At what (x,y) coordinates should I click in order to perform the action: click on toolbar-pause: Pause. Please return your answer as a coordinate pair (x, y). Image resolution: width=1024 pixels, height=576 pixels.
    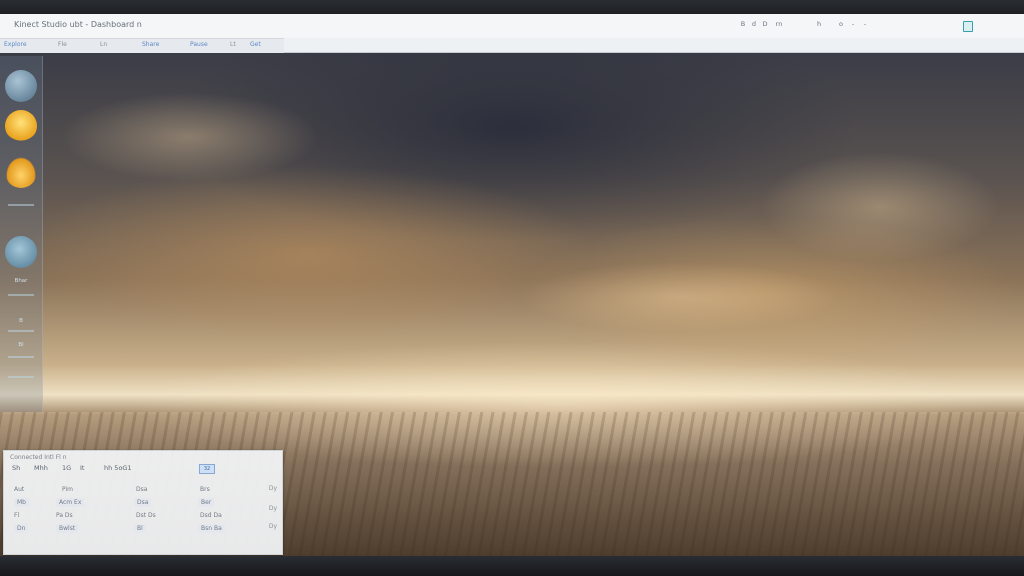
    Looking at the image, I should click on (199, 45).